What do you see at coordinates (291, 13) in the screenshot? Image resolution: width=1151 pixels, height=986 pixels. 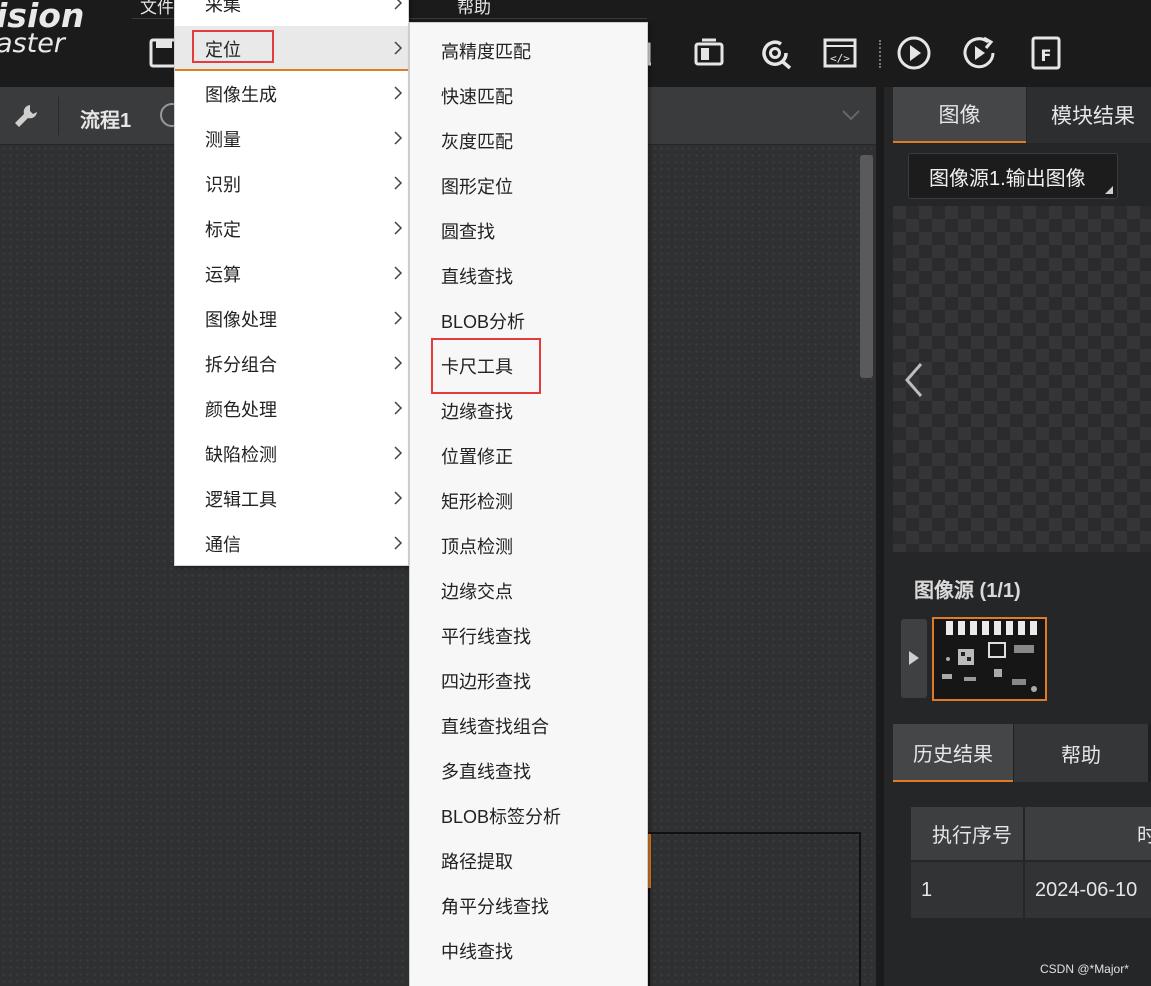 I see `menu-item-acquire: 采集` at bounding box center [291, 13].